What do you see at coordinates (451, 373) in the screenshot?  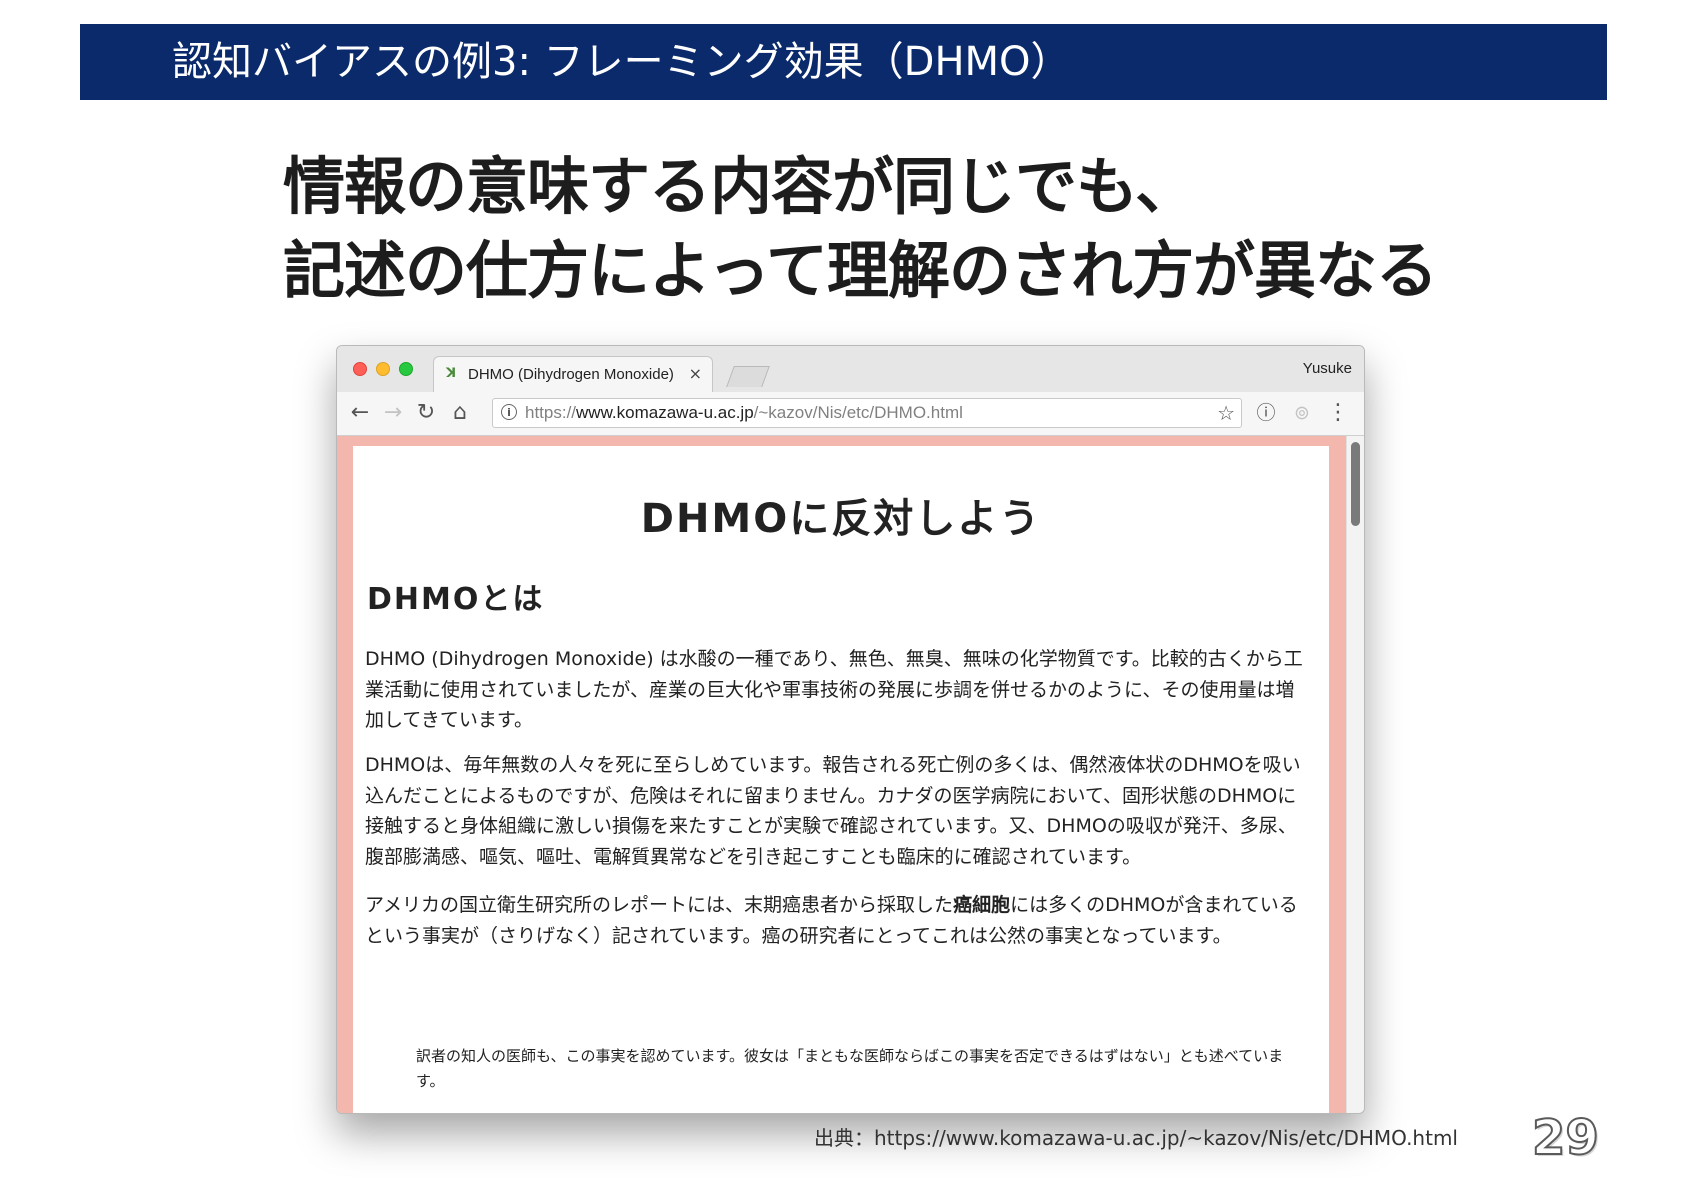 I see `site-favicon-icon: ꓘ` at bounding box center [451, 373].